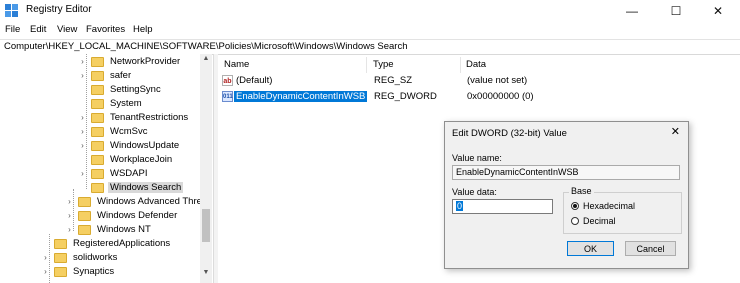  I want to click on tree-item-windows-search: Windows Search, so click(131, 188).